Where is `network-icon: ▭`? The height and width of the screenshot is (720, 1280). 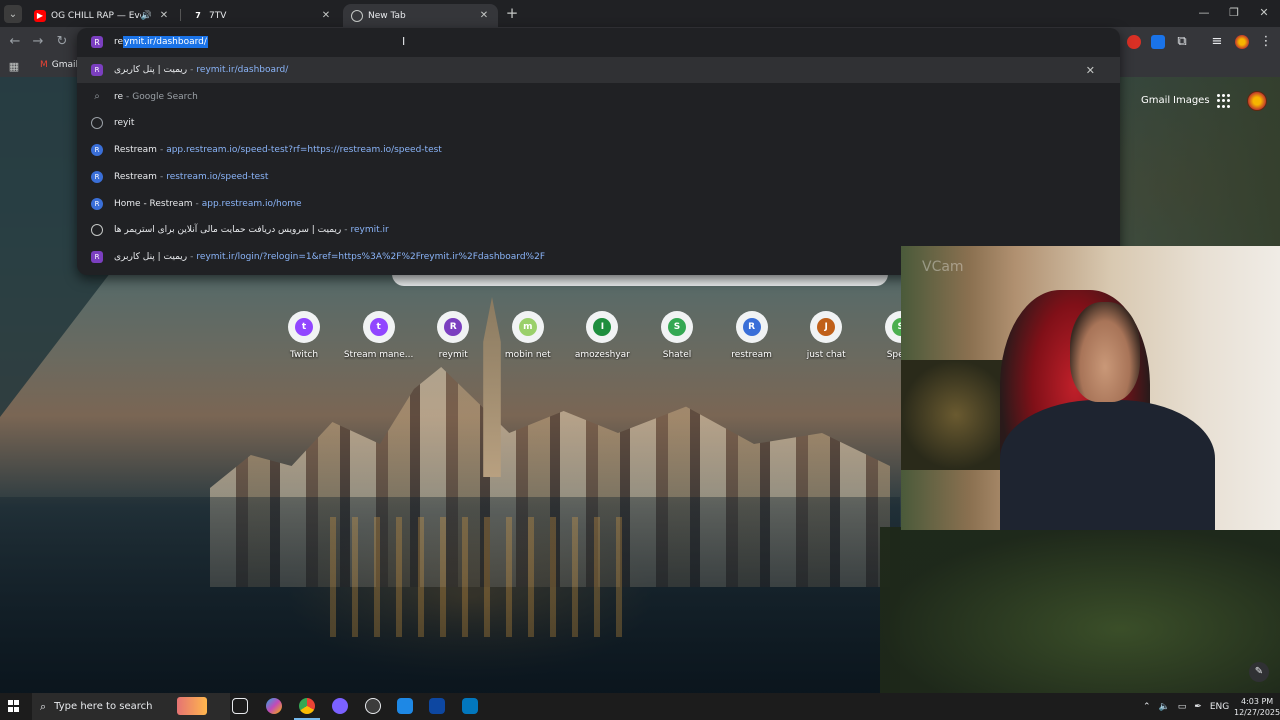 network-icon: ▭ is located at coordinates (1182, 707).